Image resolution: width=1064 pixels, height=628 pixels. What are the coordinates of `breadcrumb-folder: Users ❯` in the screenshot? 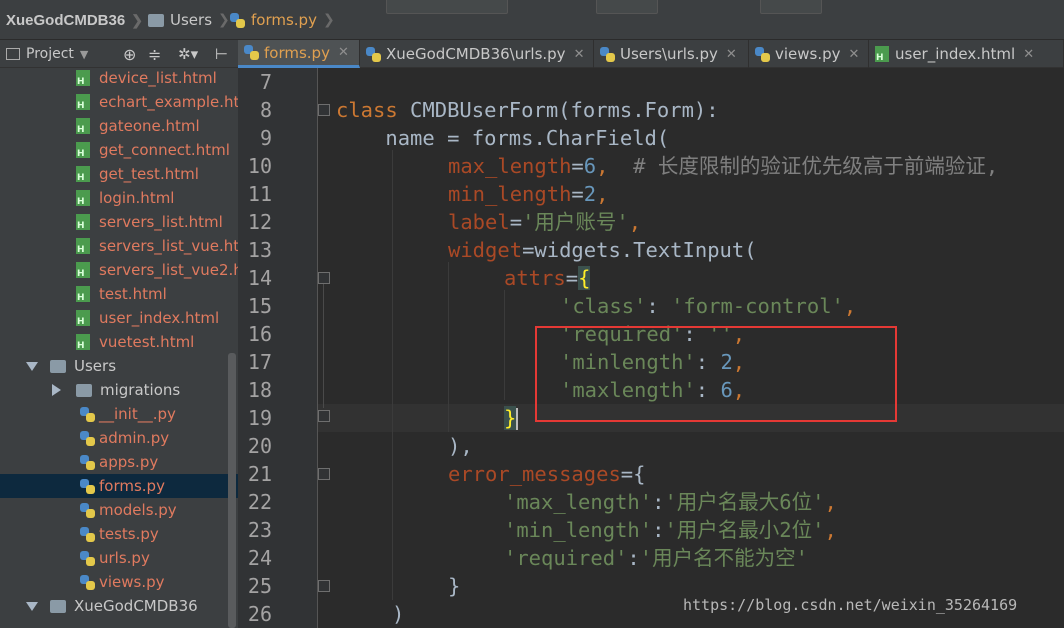 It's located at (189, 20).